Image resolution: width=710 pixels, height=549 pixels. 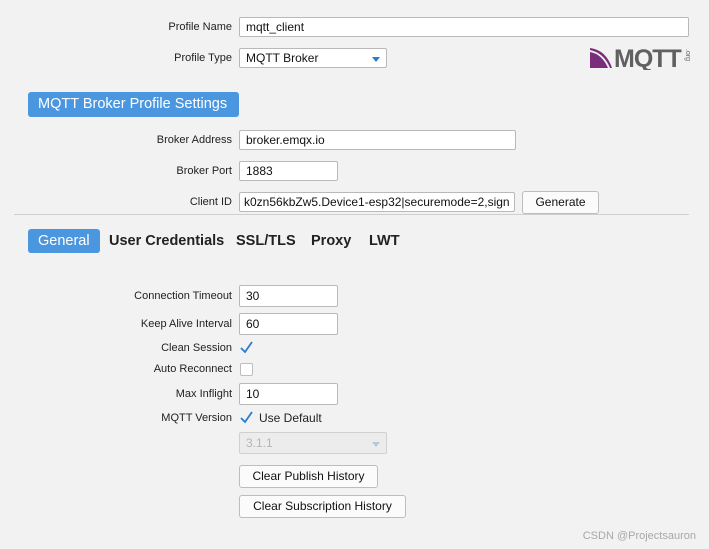 I want to click on profile-type-value: MQTT Broker, so click(x=282, y=58).